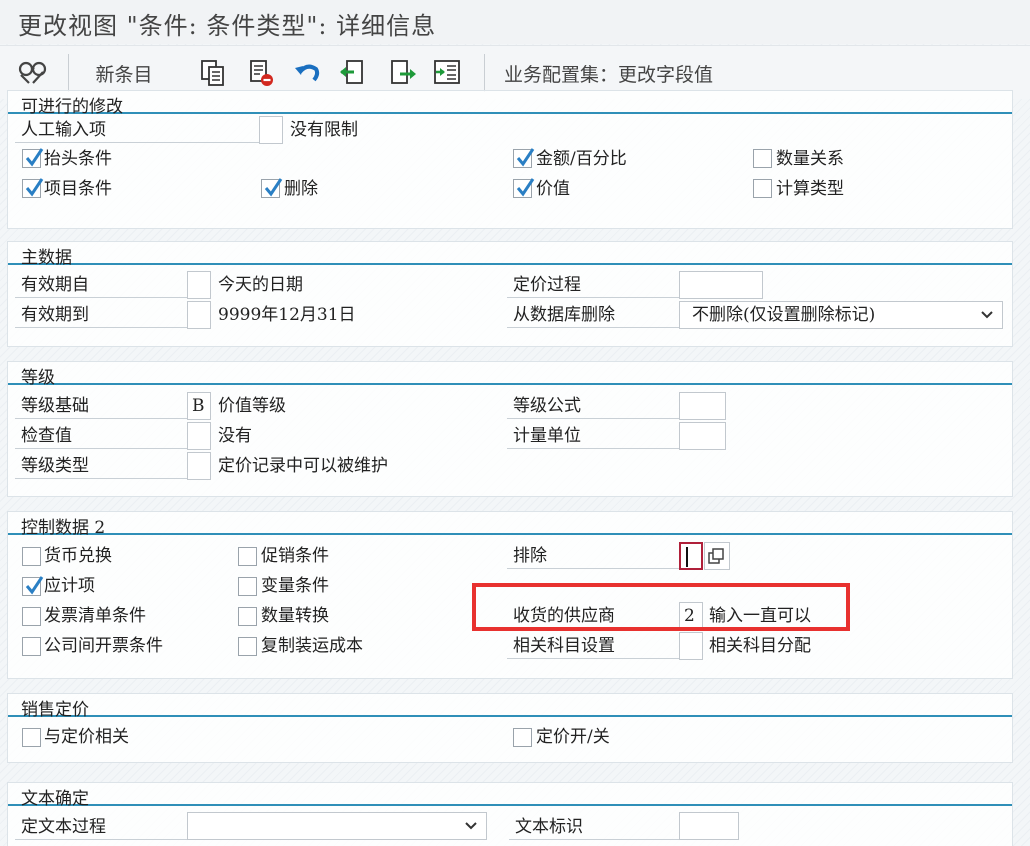 The width and height of the screenshot is (1030, 846). What do you see at coordinates (272, 188) in the screenshot?
I see `delete-checkbox` at bounding box center [272, 188].